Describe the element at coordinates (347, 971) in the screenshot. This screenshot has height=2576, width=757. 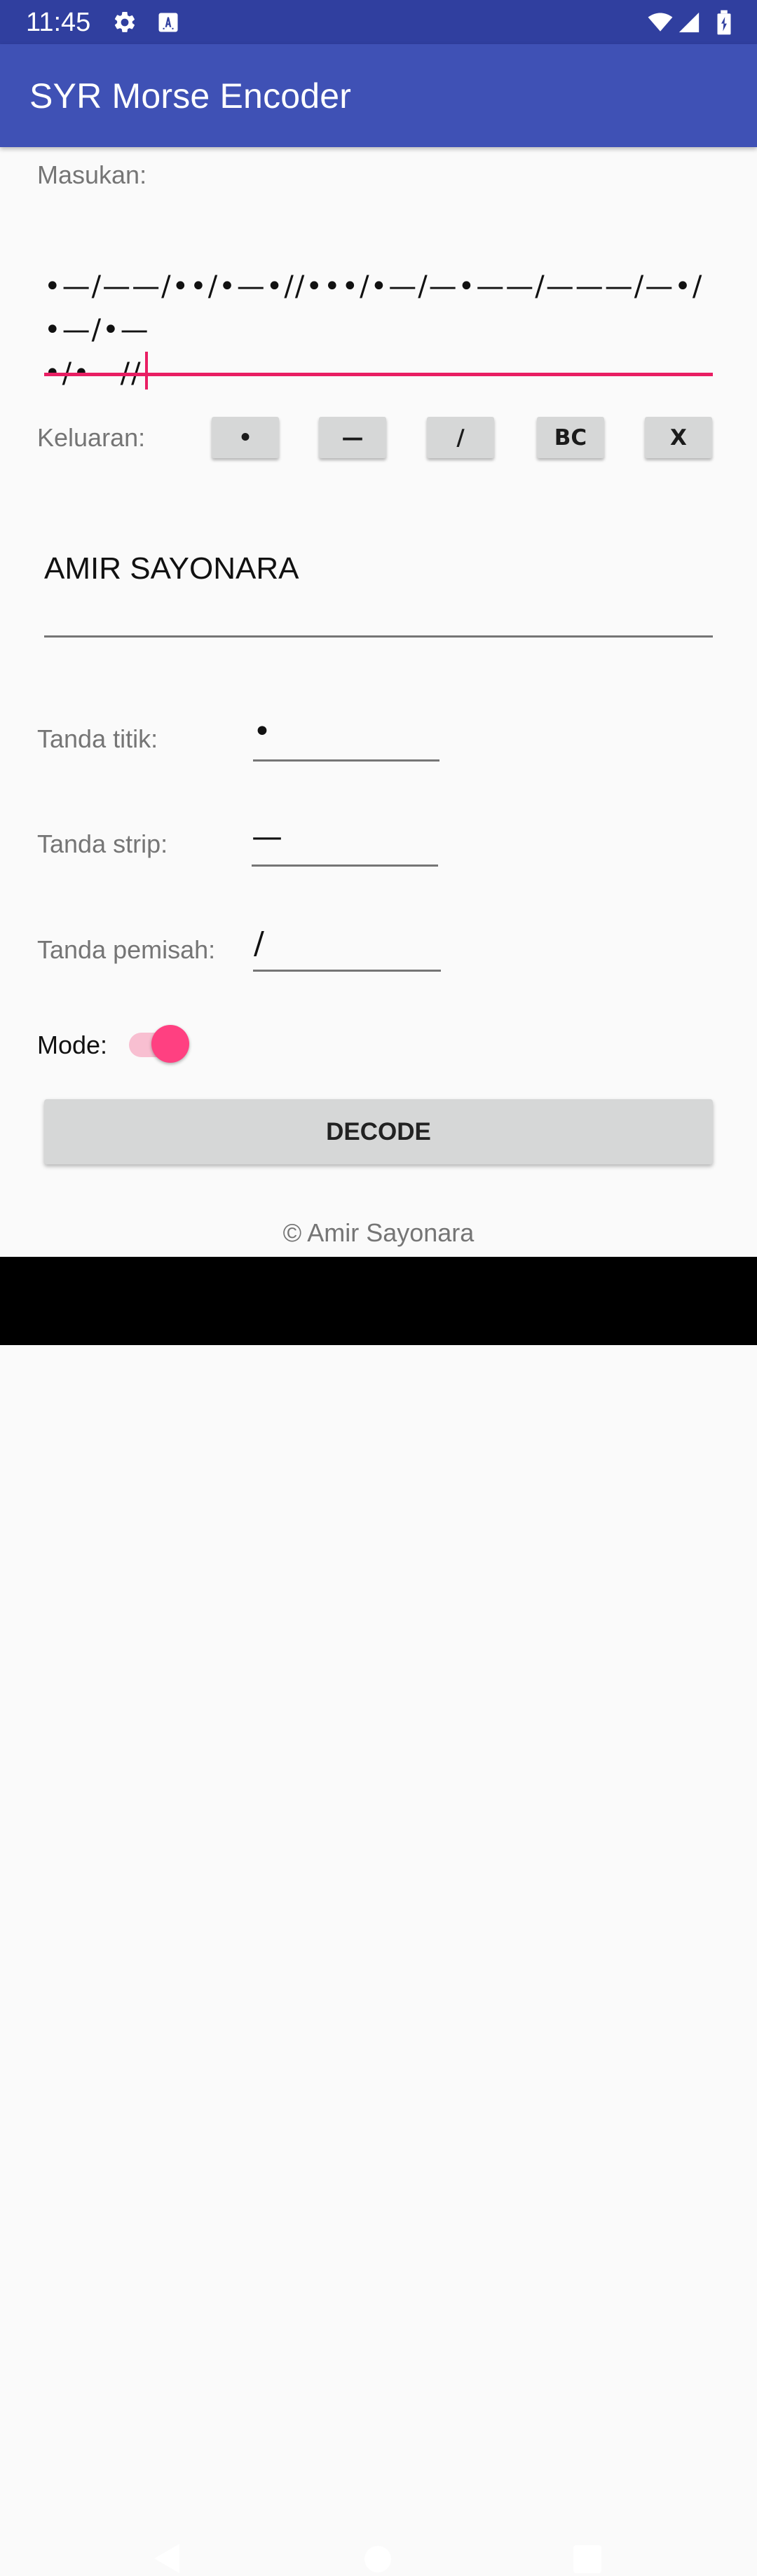
I see `separator-symbol-underline` at that location.